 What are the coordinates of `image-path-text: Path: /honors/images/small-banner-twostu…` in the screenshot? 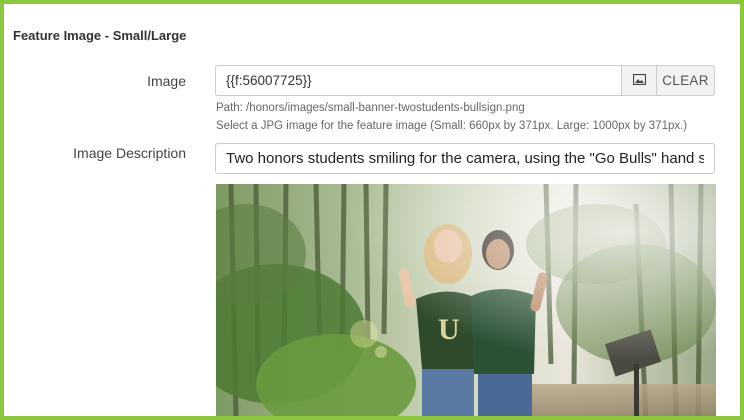 It's located at (370, 108).